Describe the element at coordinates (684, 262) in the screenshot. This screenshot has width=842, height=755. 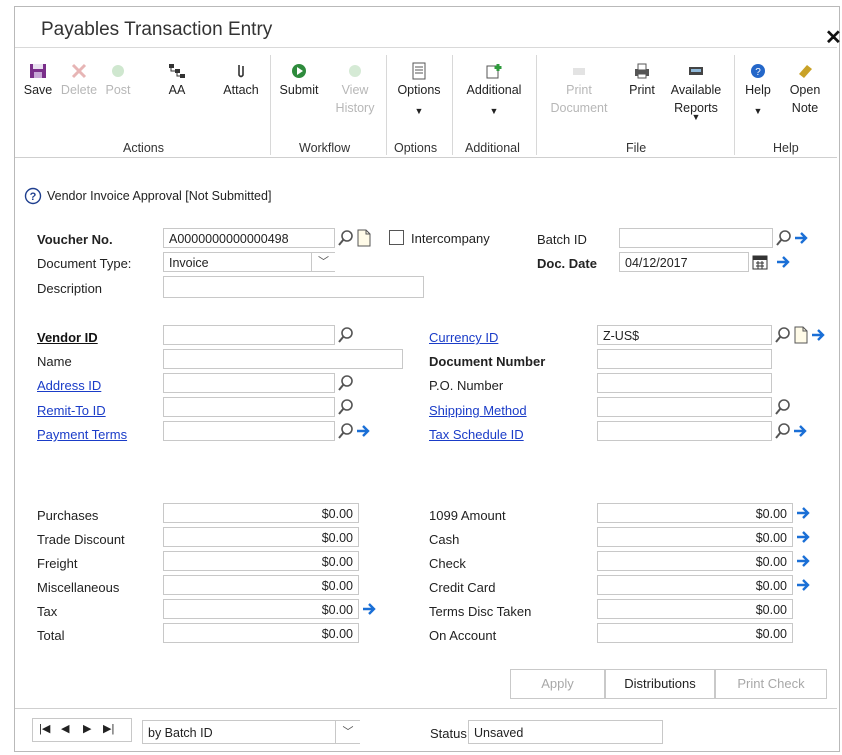
I see `doc-date-input: 04/12/2017` at that location.